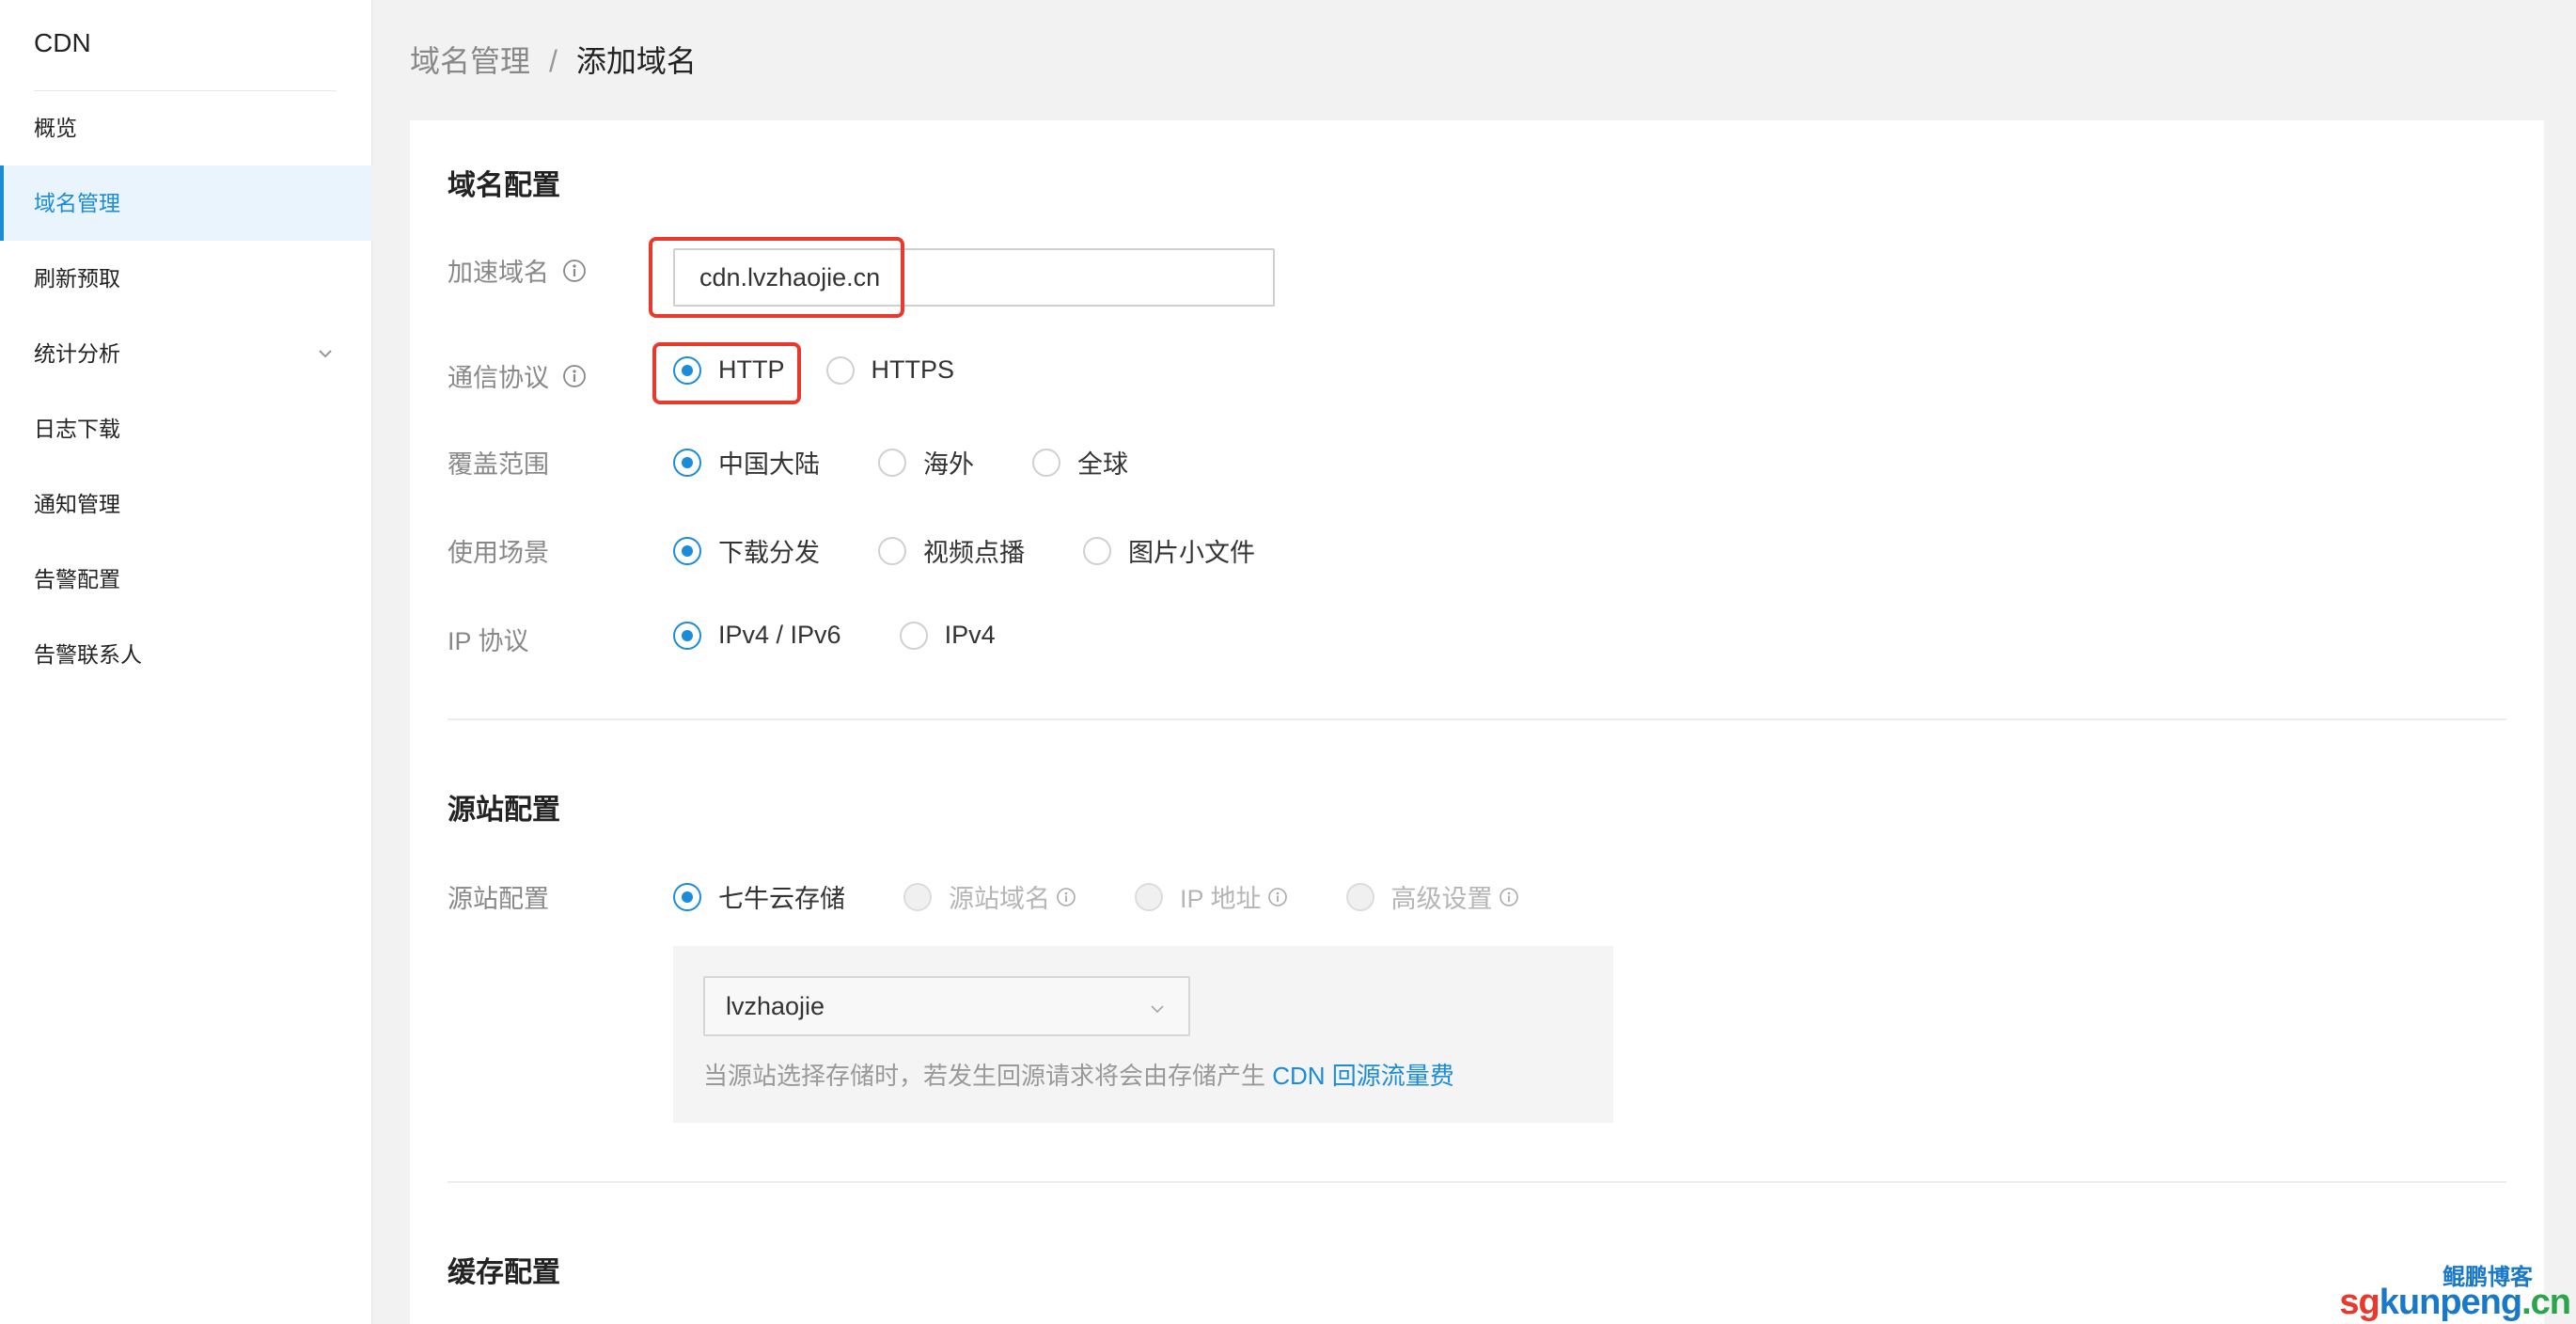  I want to click on protocol-label: 通信协议, so click(518, 375).